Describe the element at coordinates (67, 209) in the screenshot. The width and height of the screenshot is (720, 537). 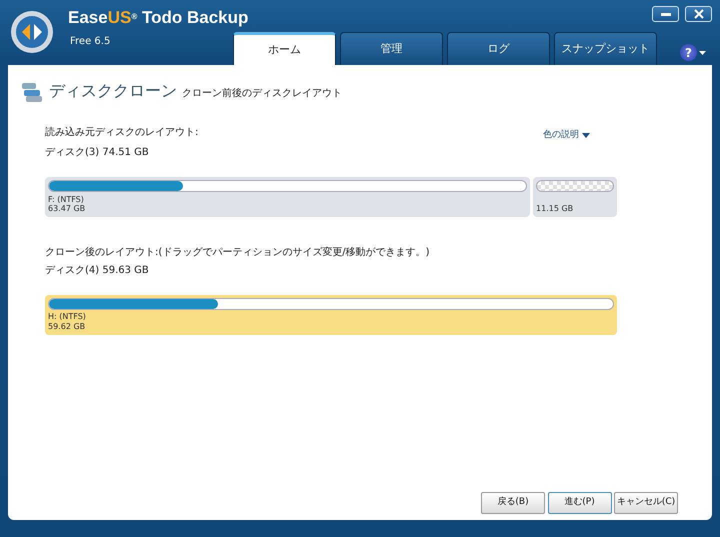
I see `partition-size: 63.47 GB` at that location.